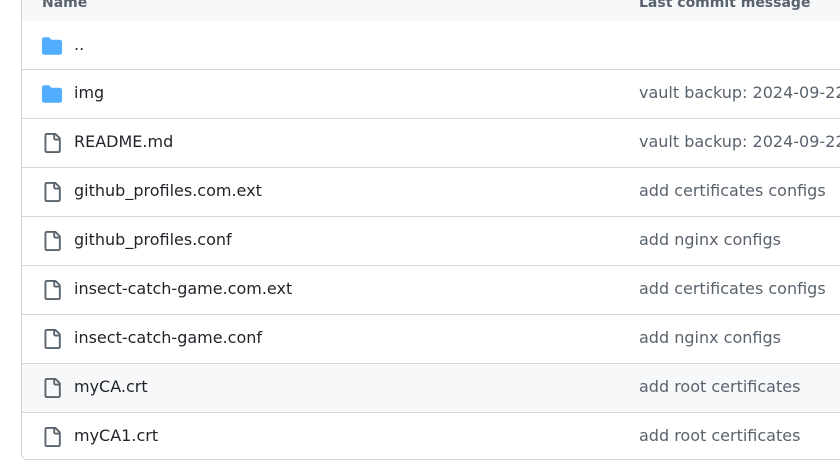 The width and height of the screenshot is (840, 468). What do you see at coordinates (65, 5) in the screenshot?
I see `name-column-header: Name` at bounding box center [65, 5].